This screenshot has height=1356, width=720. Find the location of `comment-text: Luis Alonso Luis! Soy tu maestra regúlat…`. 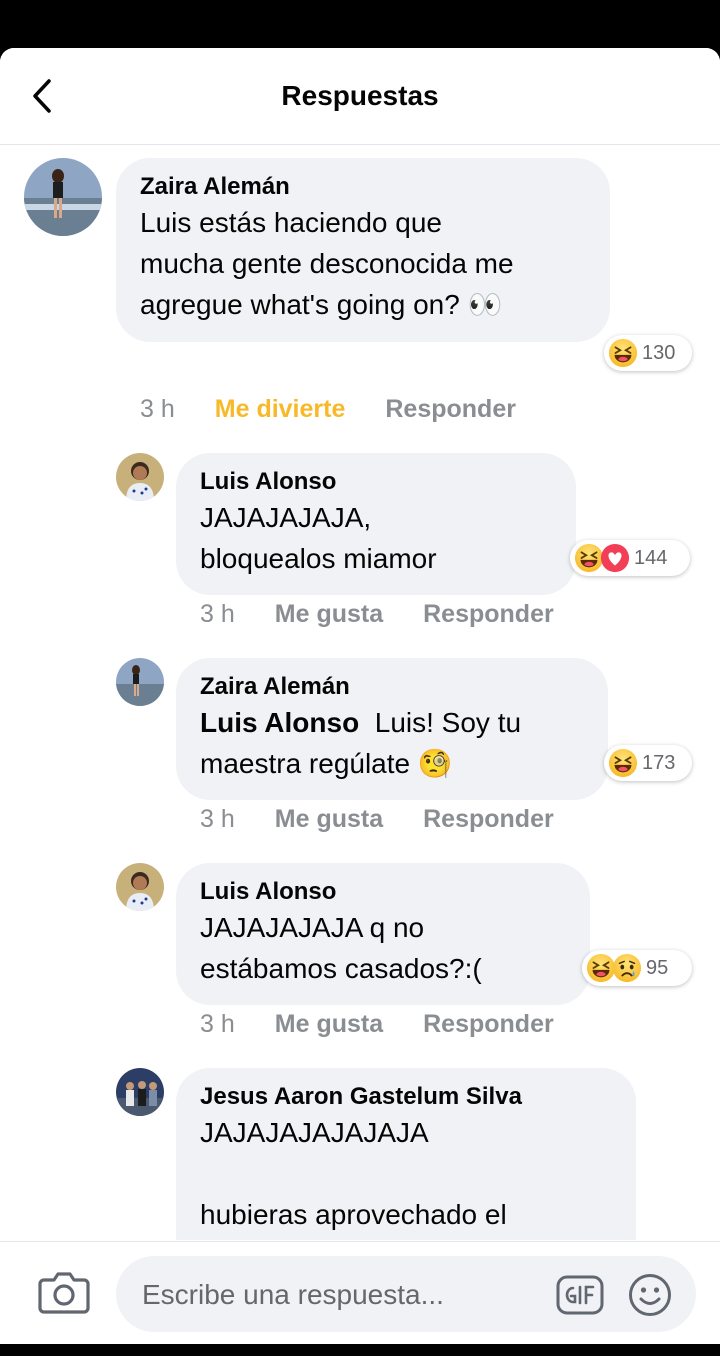

comment-text: Luis Alonso Luis! Soy tu maestra regúlat… is located at coordinates (361, 743).